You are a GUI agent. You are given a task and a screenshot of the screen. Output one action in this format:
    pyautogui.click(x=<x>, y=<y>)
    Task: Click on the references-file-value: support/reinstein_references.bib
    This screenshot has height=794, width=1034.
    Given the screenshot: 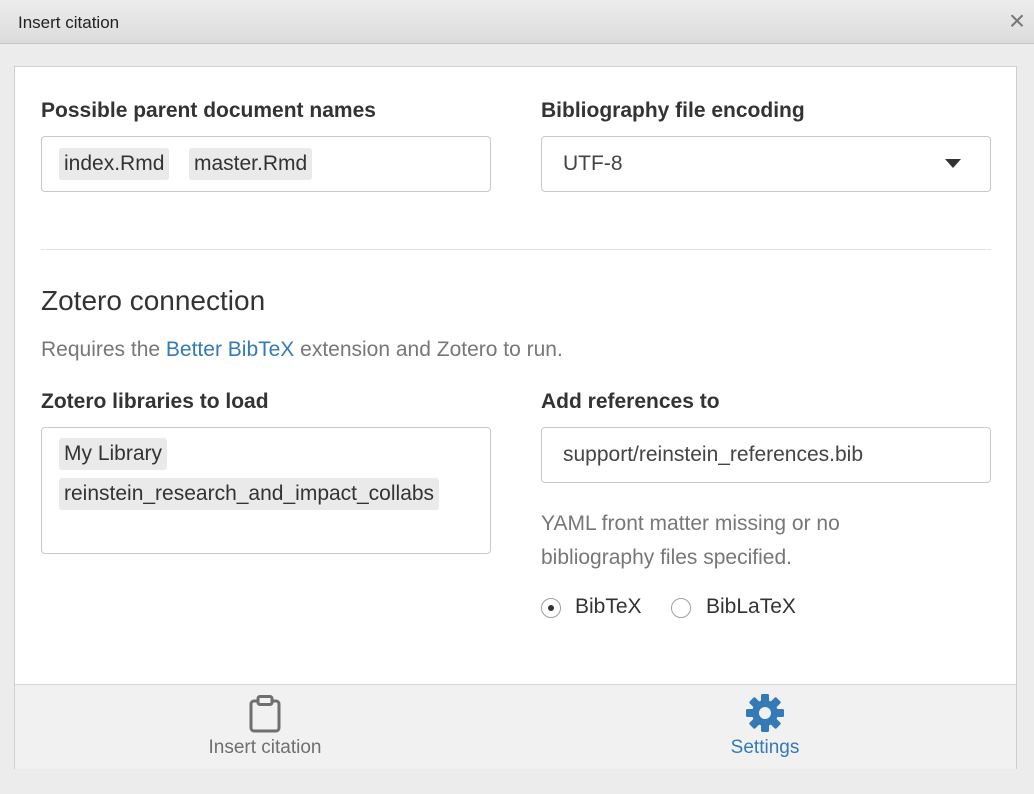 What is the action you would take?
    pyautogui.click(x=713, y=454)
    